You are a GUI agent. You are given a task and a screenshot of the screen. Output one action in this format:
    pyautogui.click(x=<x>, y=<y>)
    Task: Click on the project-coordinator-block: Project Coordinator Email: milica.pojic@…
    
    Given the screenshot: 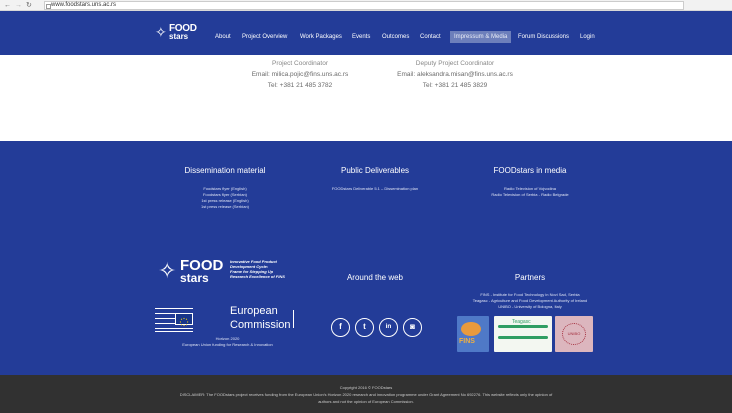 What is the action you would take?
    pyautogui.click(x=300, y=74)
    